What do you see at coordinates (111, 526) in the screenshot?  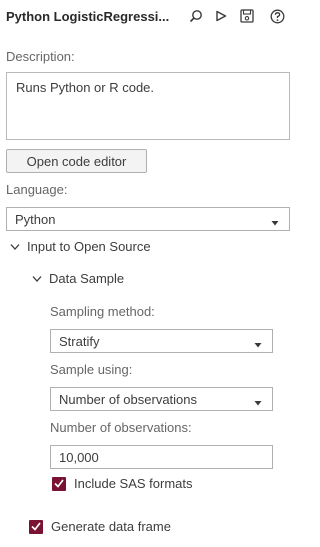 I see `generate-data-frame-label: Generate data frame` at bounding box center [111, 526].